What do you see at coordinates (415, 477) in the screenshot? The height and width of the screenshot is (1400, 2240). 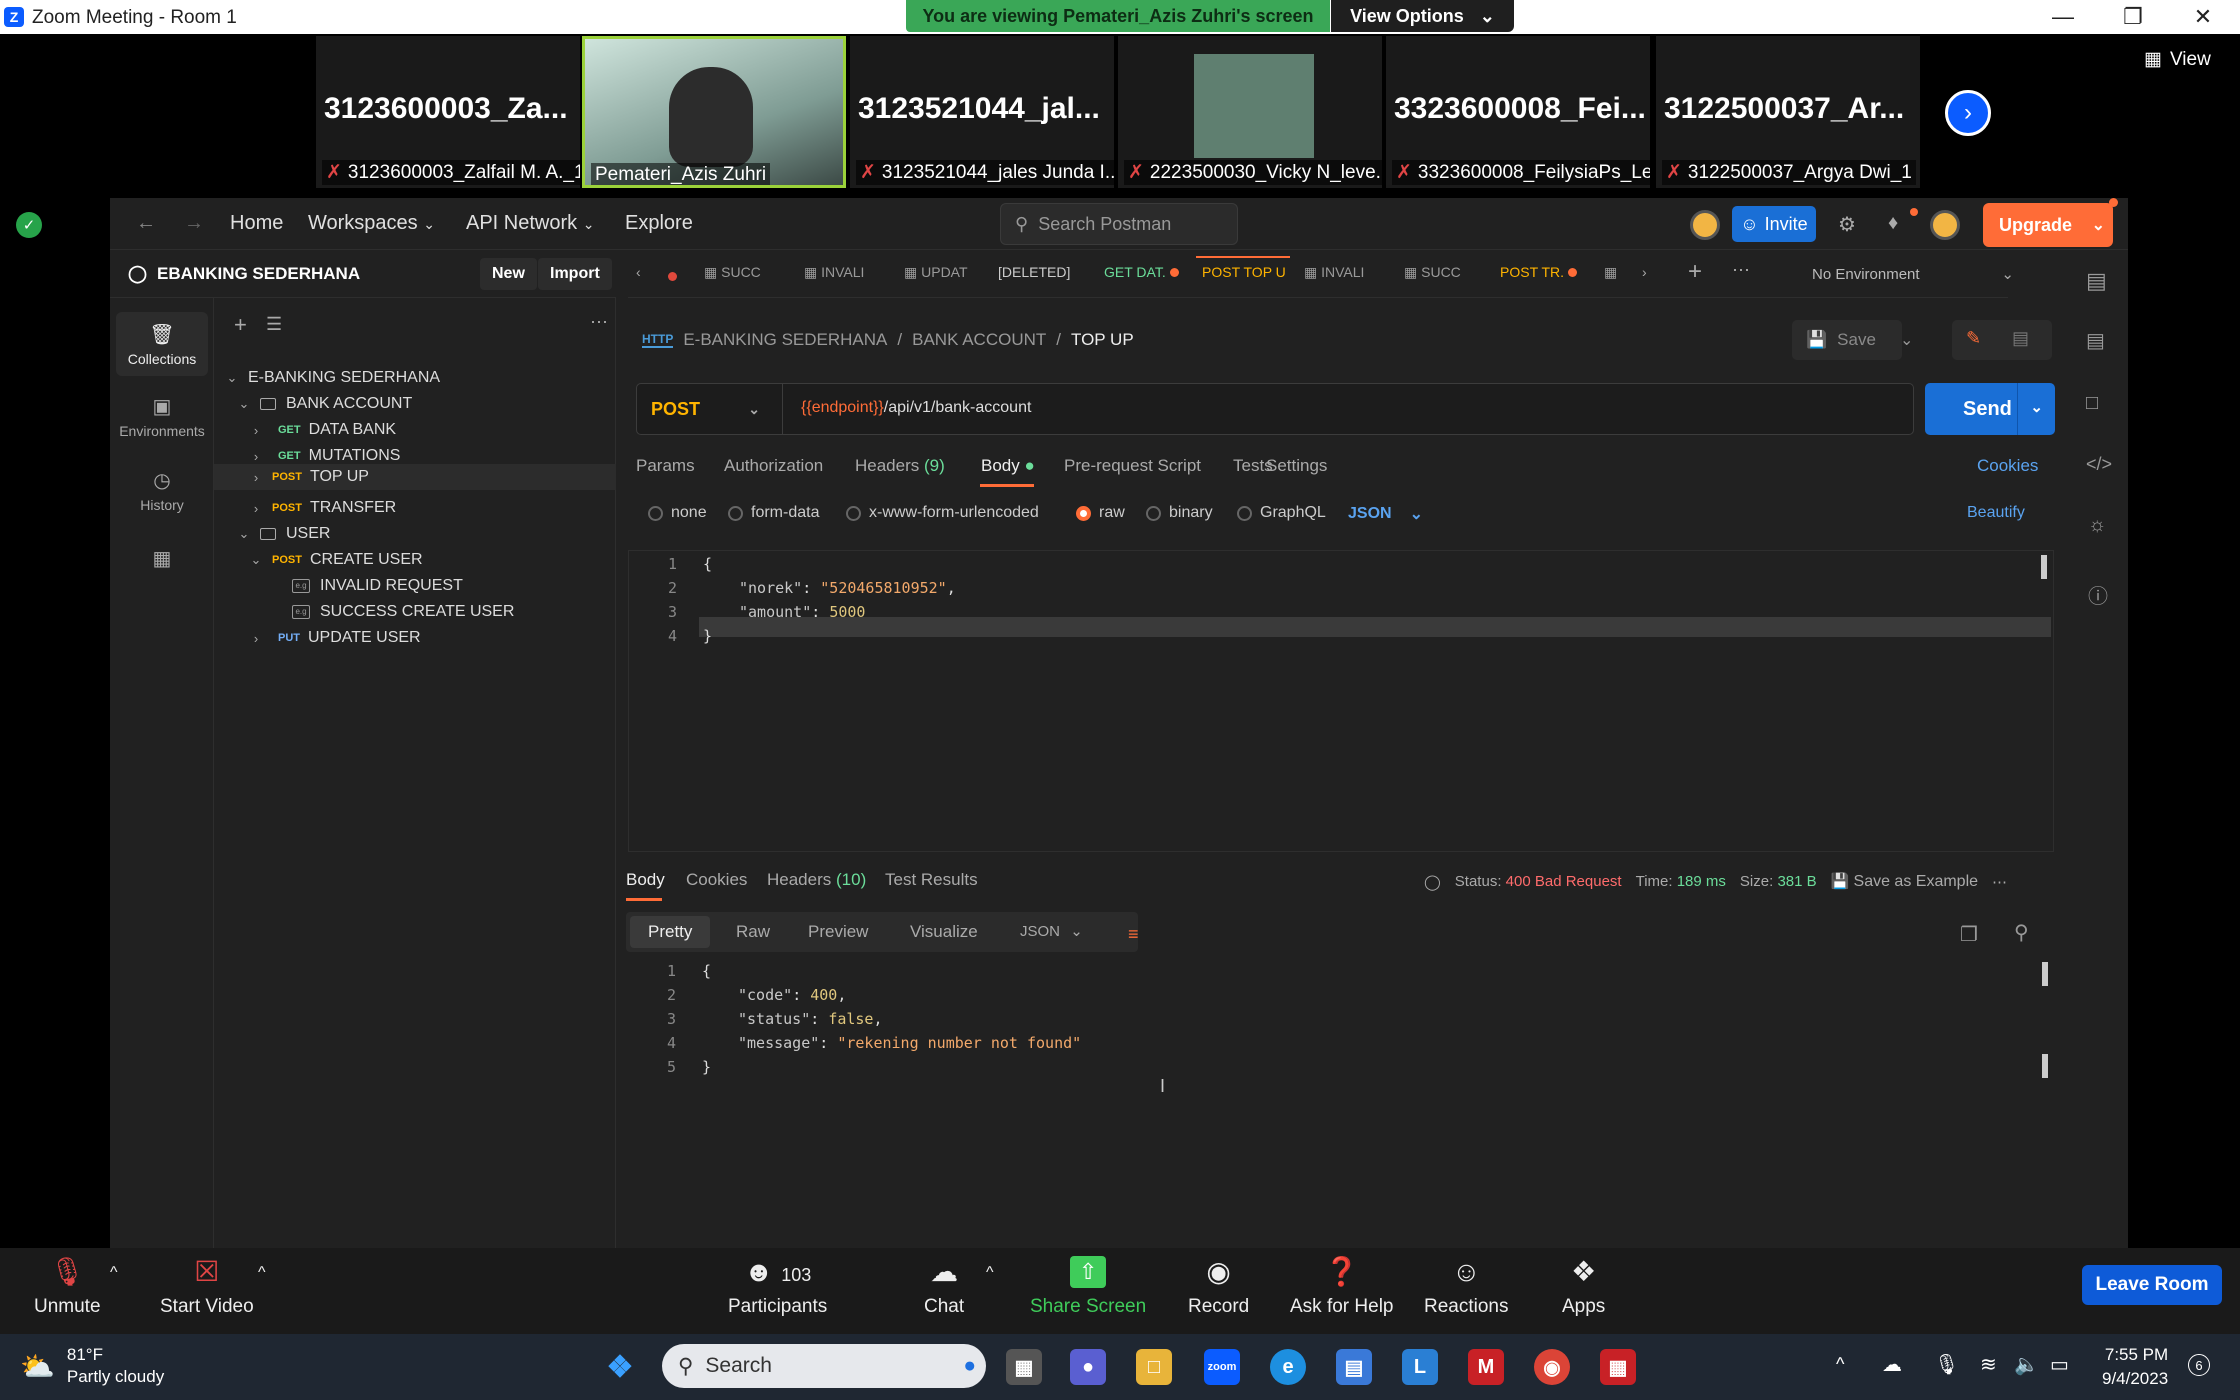 I see `tree-request-selected: › POST TOP UP` at bounding box center [415, 477].